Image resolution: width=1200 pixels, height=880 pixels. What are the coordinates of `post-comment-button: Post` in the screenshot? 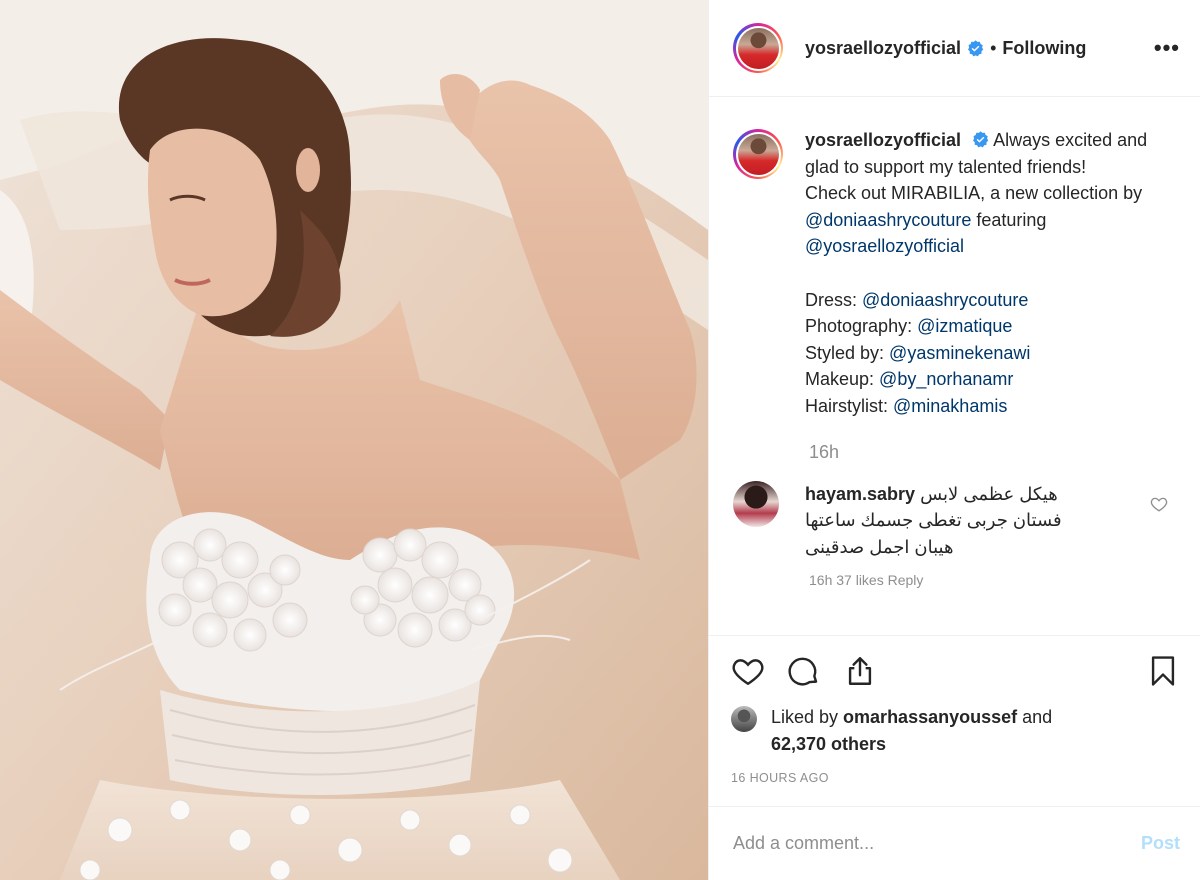 It's located at (1160, 843).